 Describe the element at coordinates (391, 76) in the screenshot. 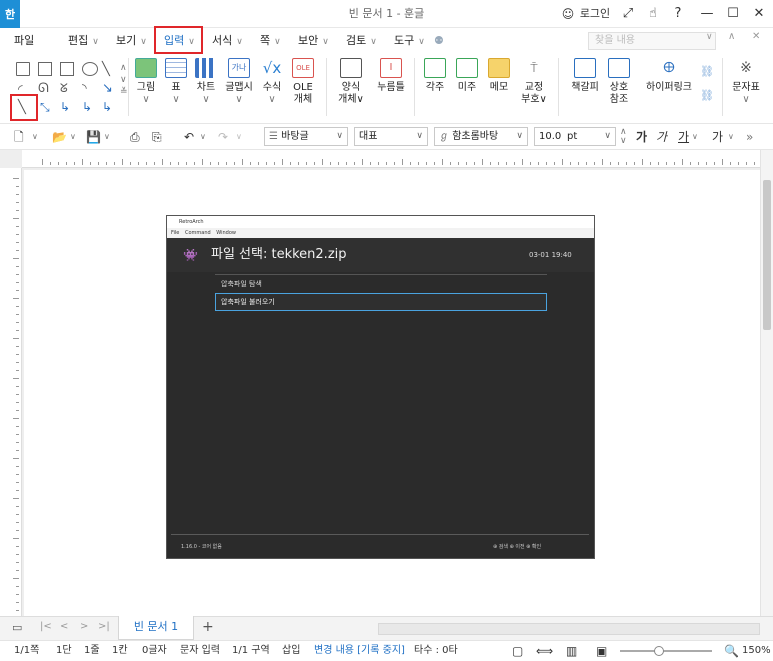

I see `field-button: I 누름틀` at that location.